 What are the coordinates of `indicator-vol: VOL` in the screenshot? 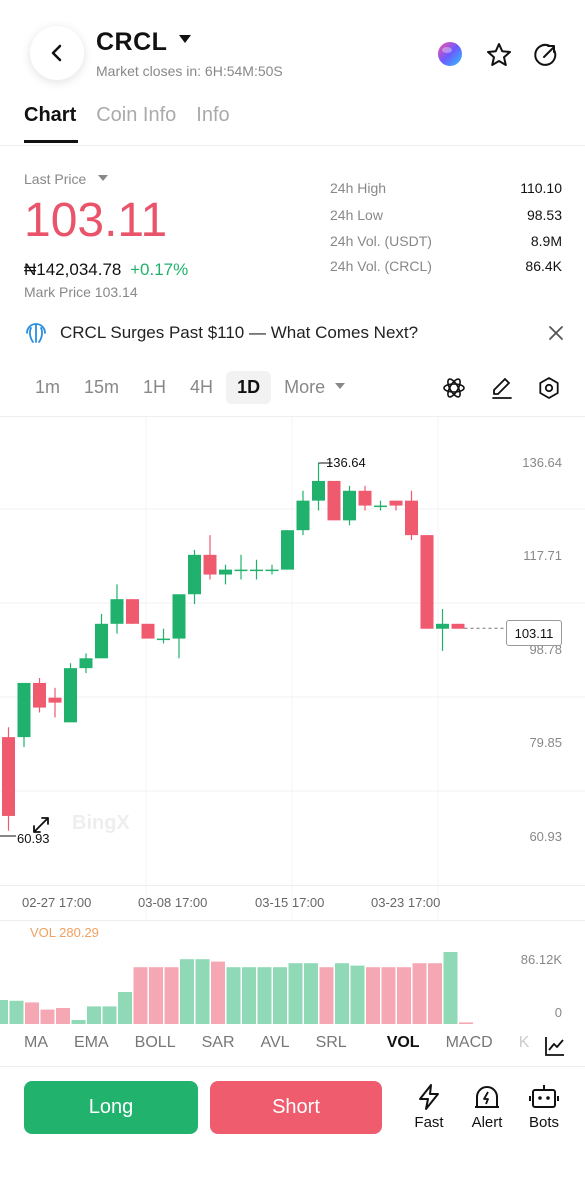 It's located at (403, 1043).